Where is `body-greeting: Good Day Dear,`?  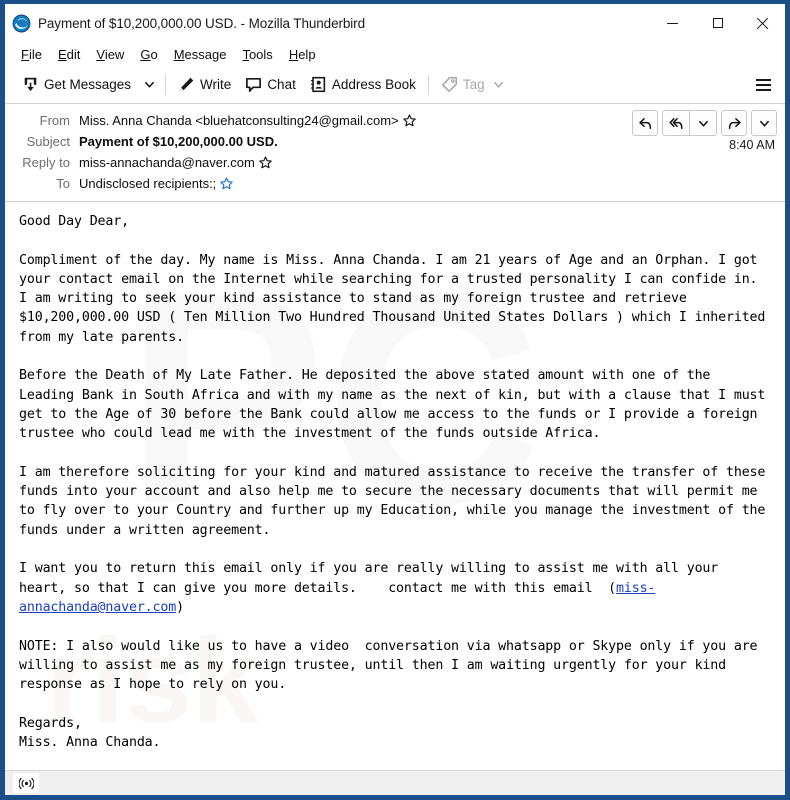
body-greeting: Good Day Dear, is located at coordinates (74, 221).